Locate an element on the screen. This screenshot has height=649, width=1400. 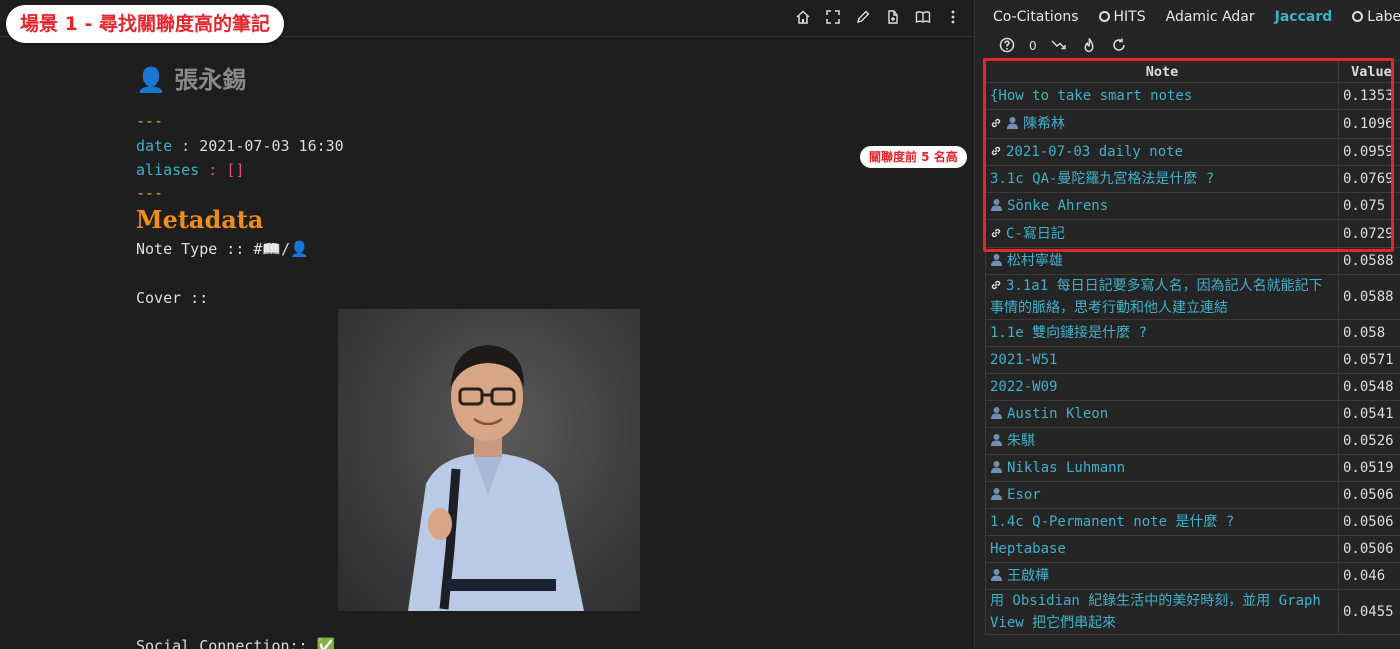
tab-co-citations: Co-Citations is located at coordinates (1036, 17).